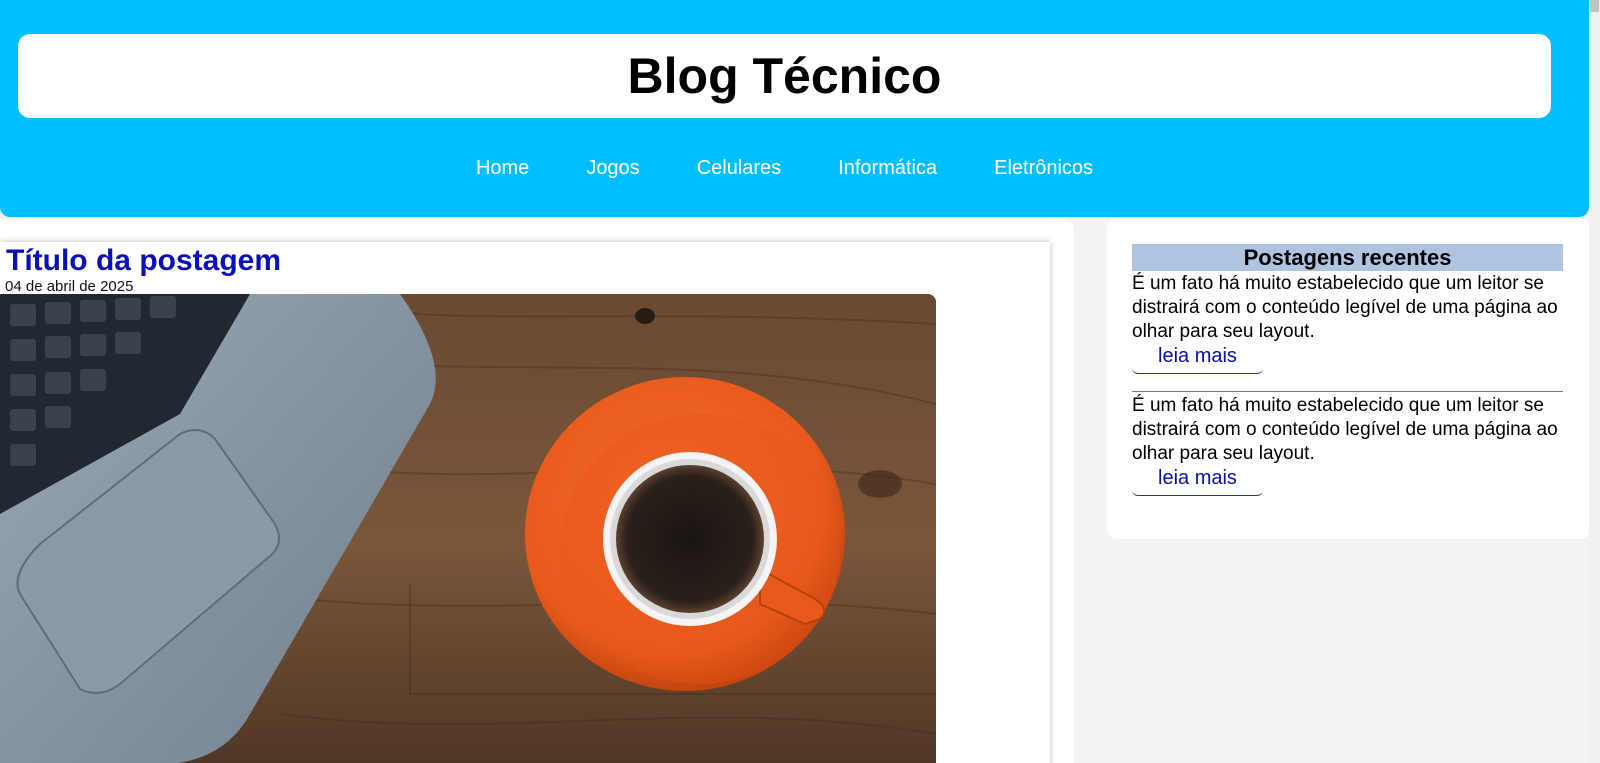 The height and width of the screenshot is (763, 1600). I want to click on site-title: Blog Técnico, so click(784, 76).